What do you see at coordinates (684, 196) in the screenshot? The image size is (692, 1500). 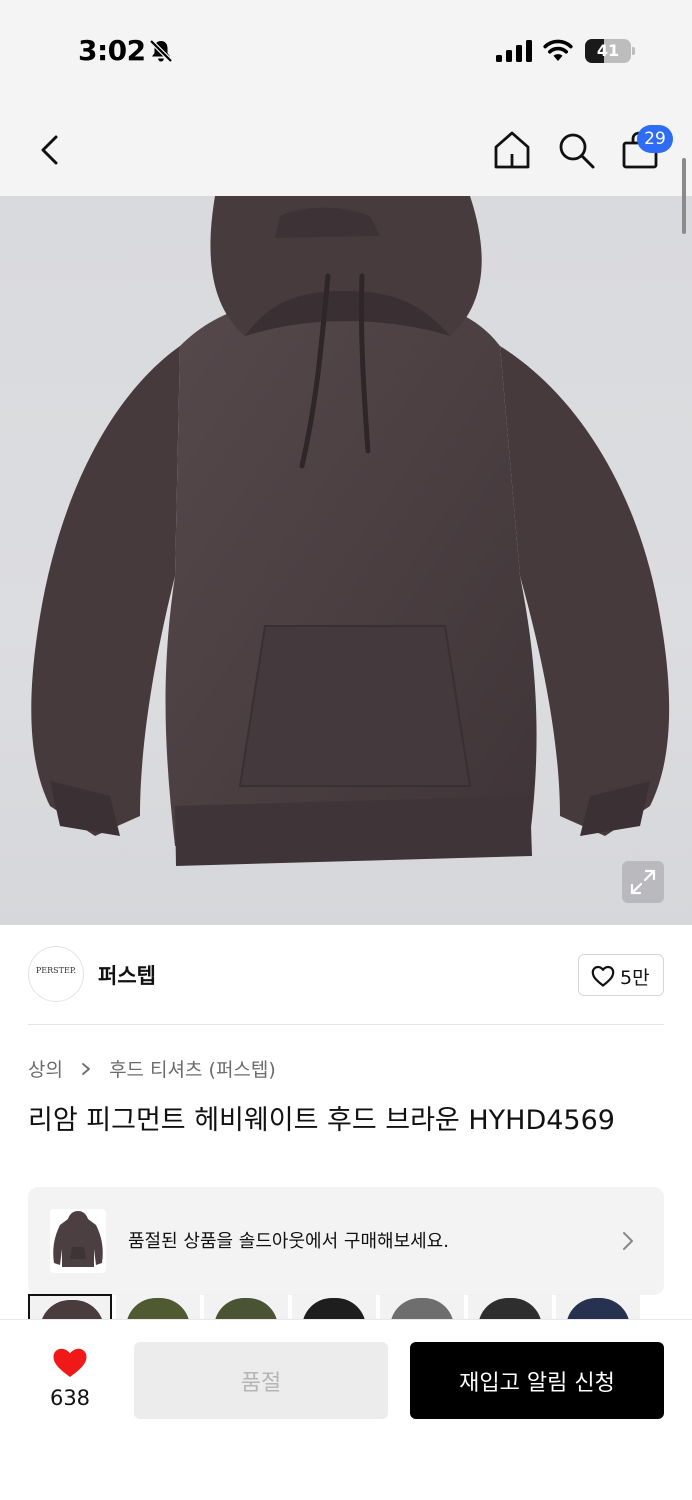 I see `scroll-indicator` at bounding box center [684, 196].